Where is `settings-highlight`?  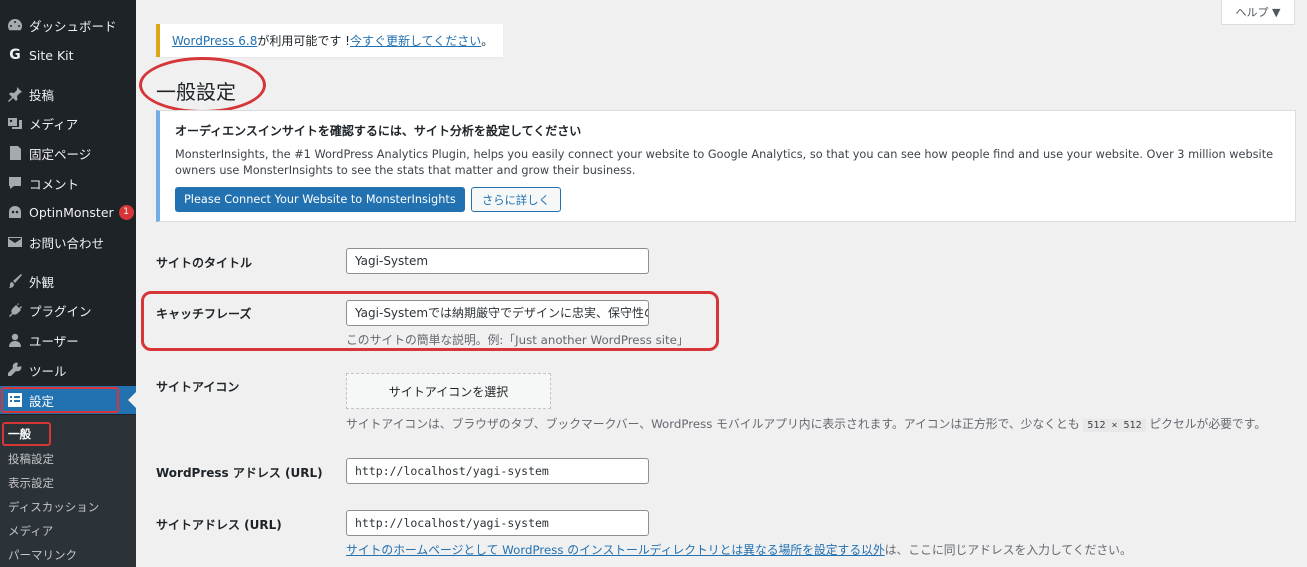
settings-highlight is located at coordinates (60, 400).